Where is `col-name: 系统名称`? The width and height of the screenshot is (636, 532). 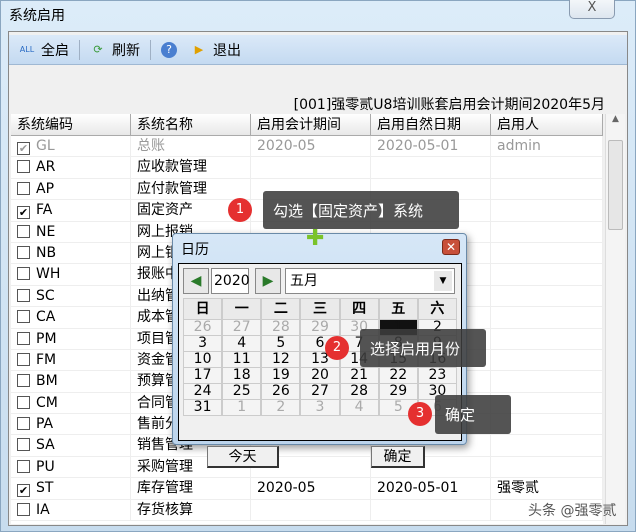
col-name: 系统名称 is located at coordinates (191, 124).